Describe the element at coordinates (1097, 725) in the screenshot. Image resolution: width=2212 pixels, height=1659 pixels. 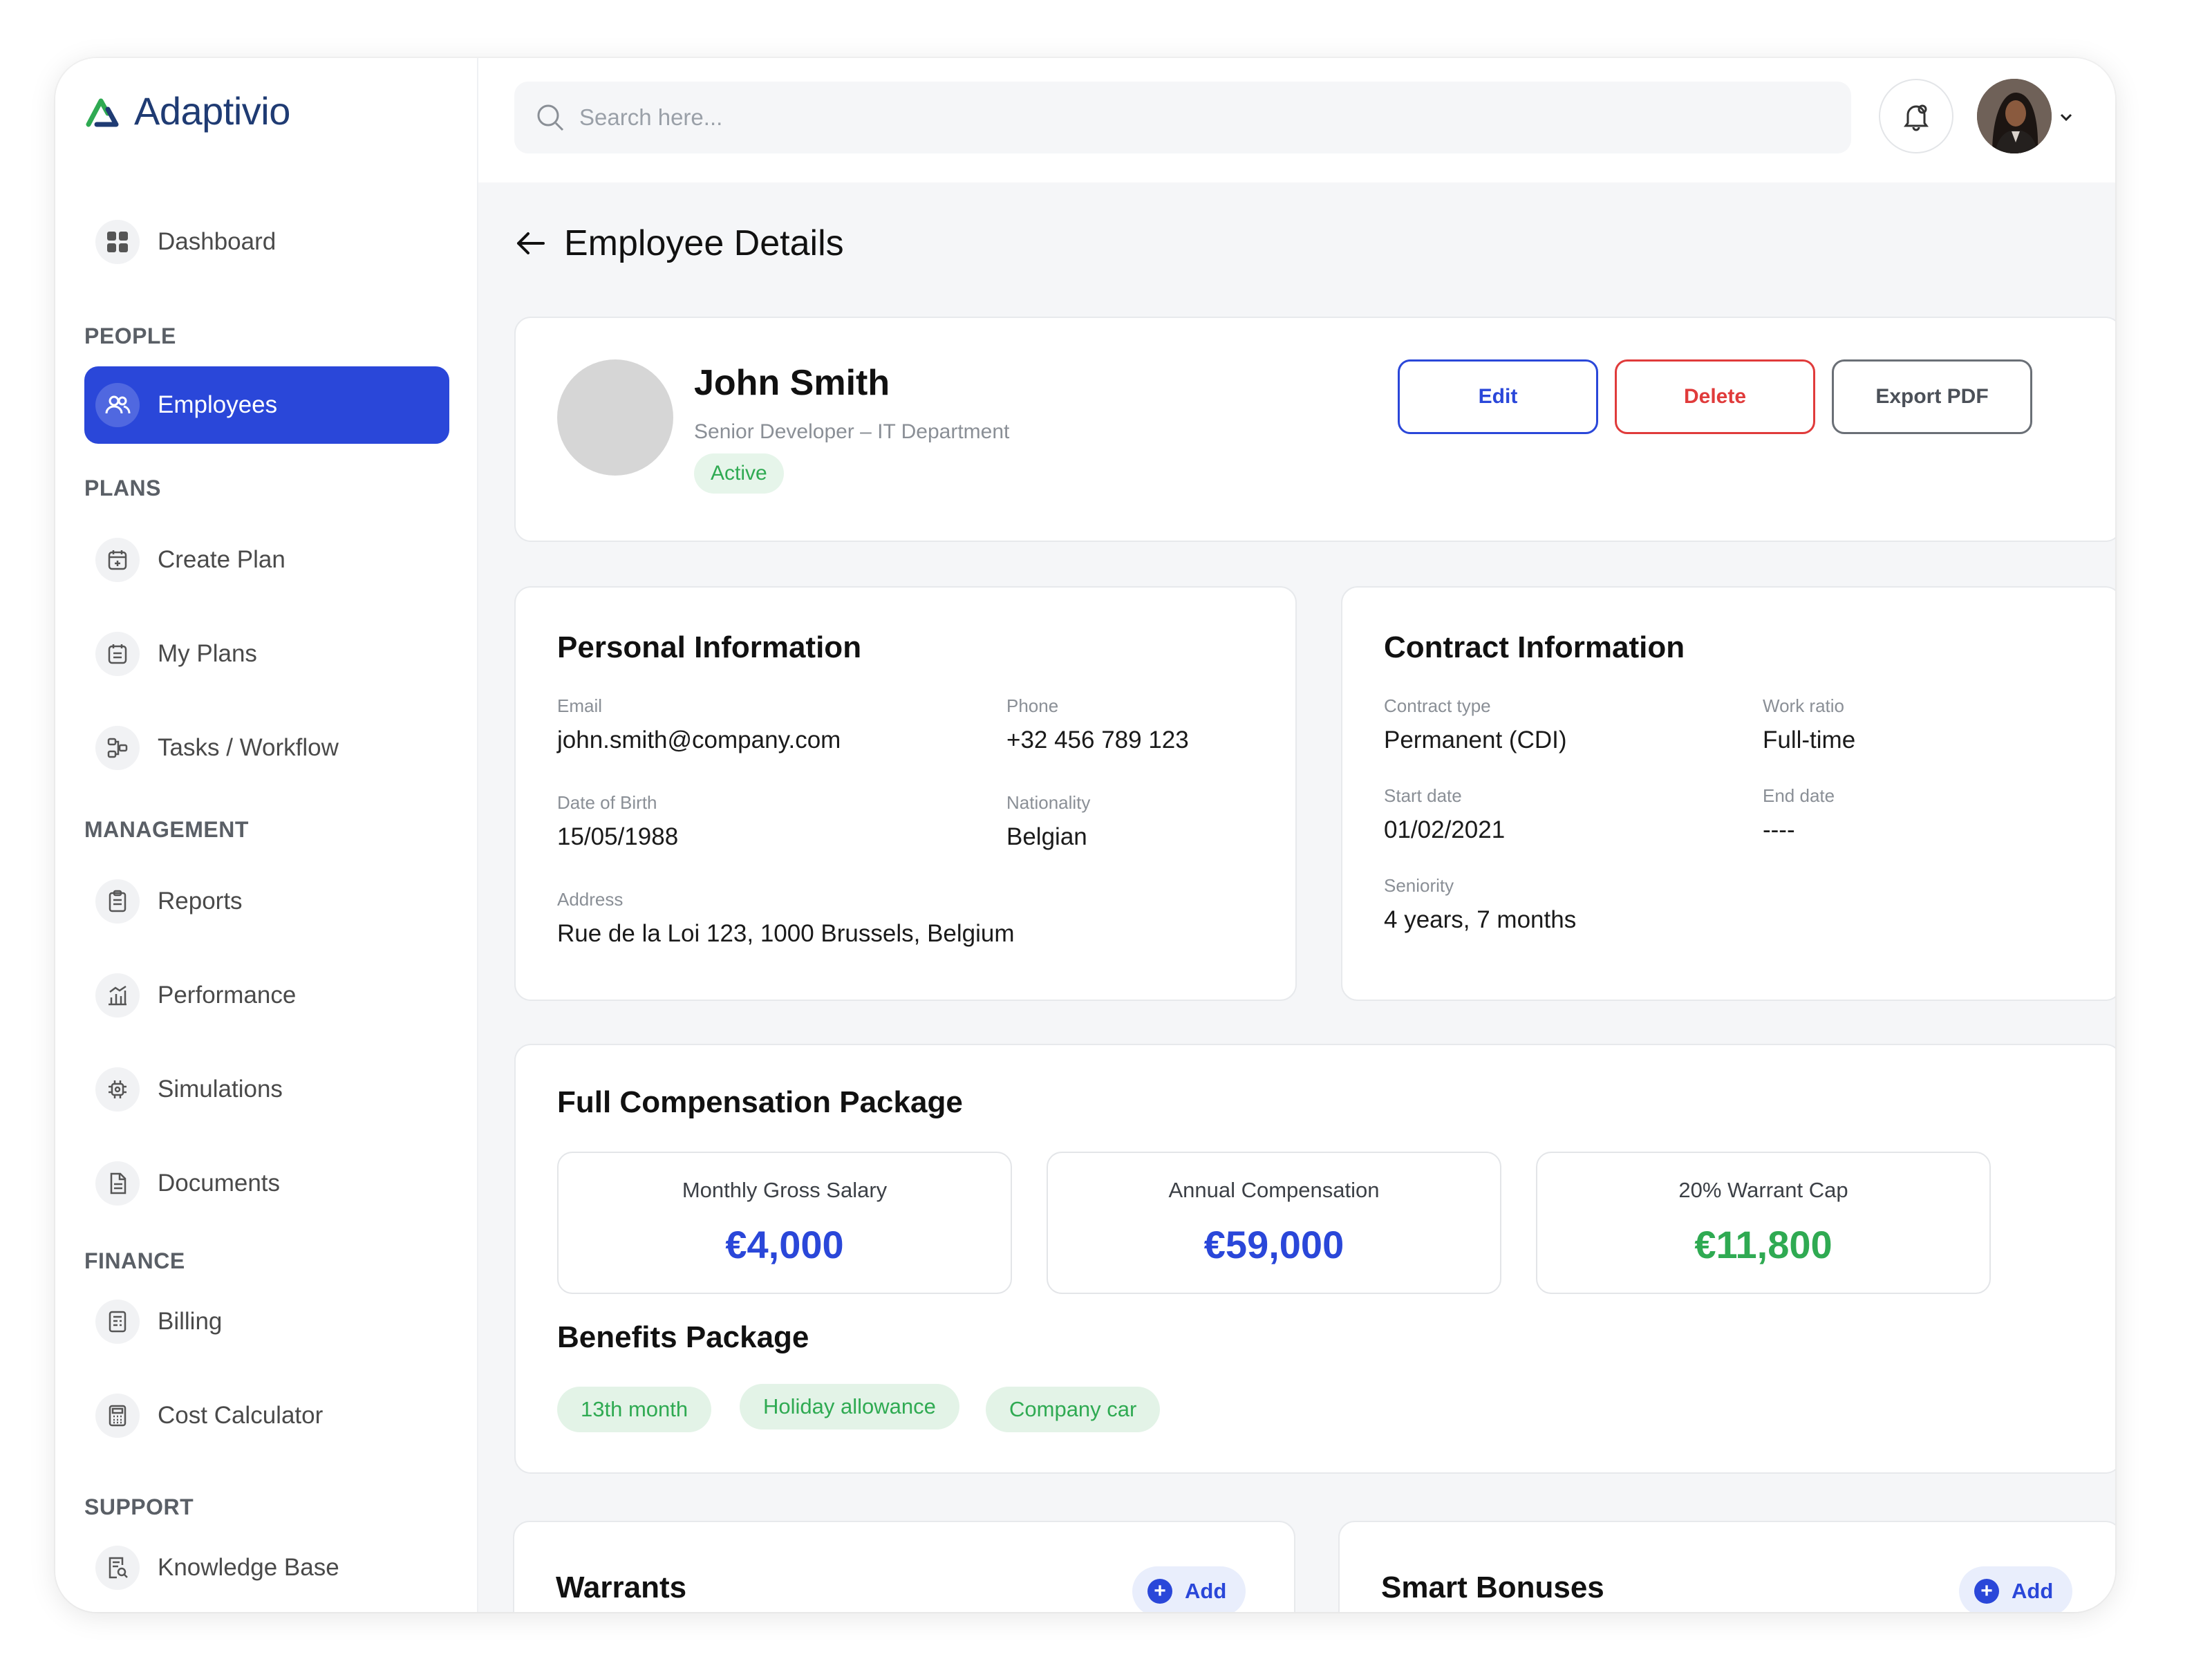
I see `phone-field: Phone +32 456 789 123` at that location.